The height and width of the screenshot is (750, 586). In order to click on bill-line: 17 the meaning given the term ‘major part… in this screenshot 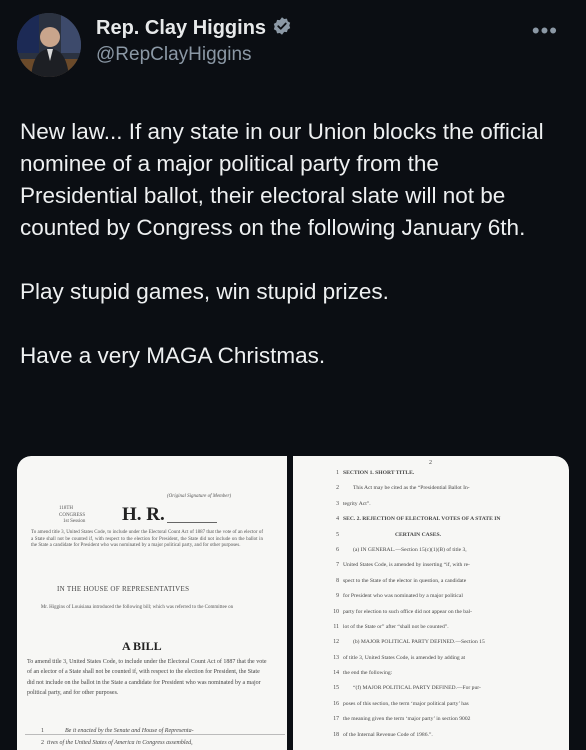, I will do `click(448, 721)`.